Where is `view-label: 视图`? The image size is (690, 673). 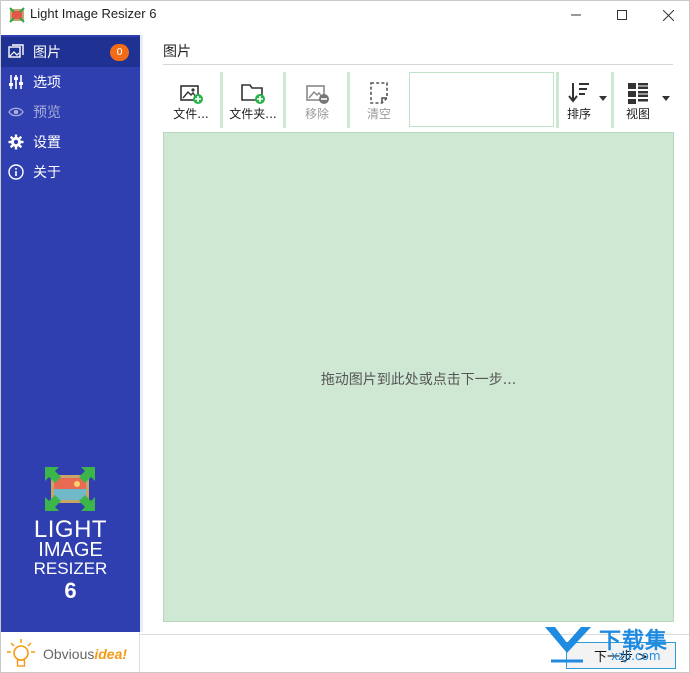
view-label: 视图 is located at coordinates (637, 114).